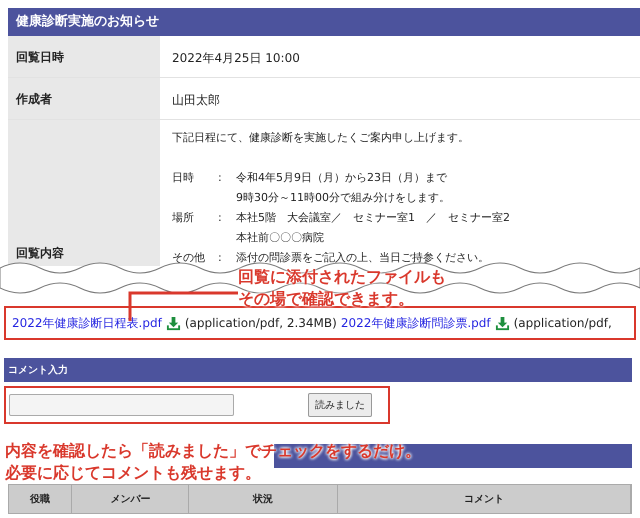 Image resolution: width=640 pixels, height=518 pixels. Describe the element at coordinates (183, 178) in the screenshot. I see `detail-label: 日時` at that location.